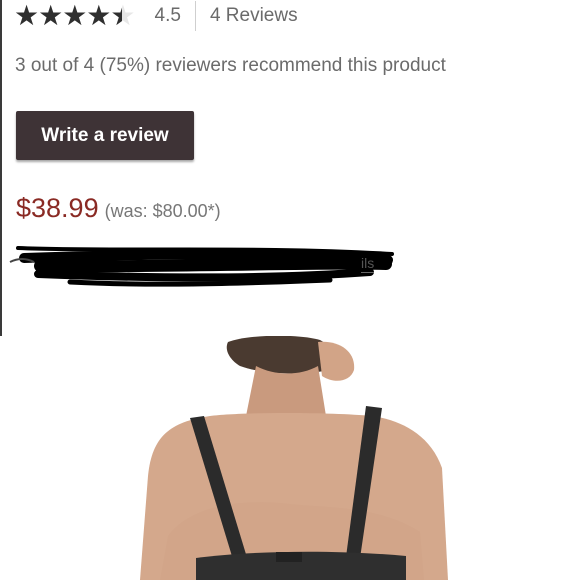 This screenshot has width=580, height=580. What do you see at coordinates (201, 266) in the screenshot?
I see `redaction-scribble` at bounding box center [201, 266].